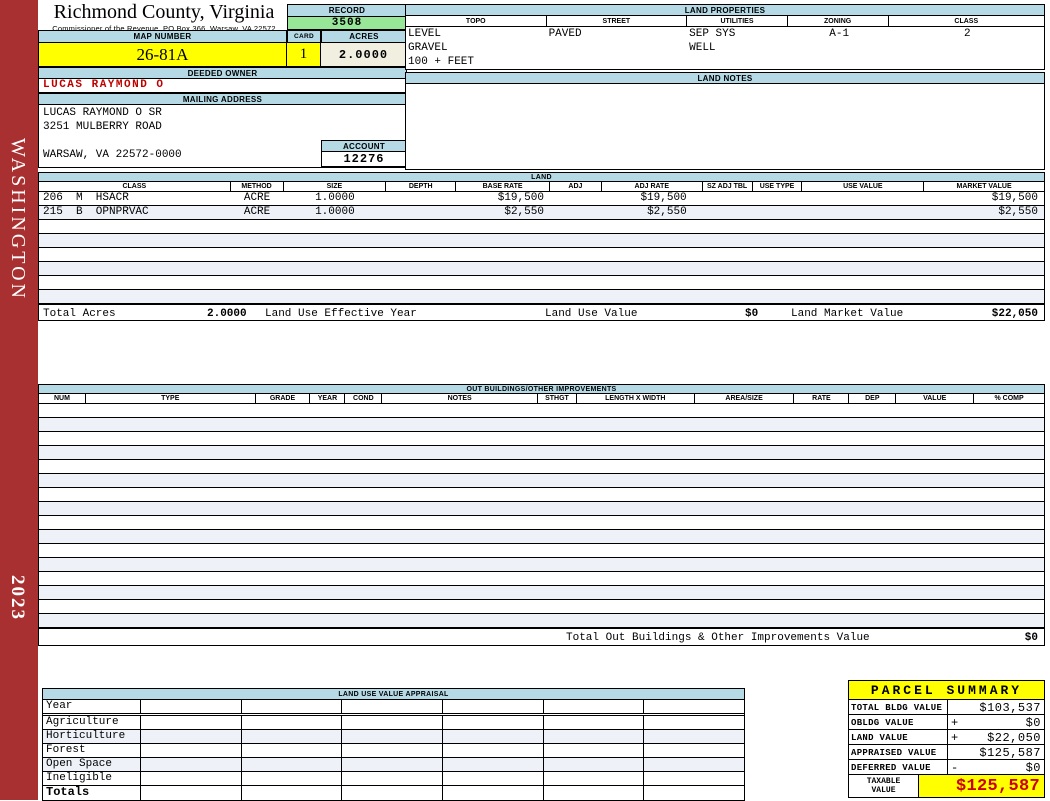 Image resolution: width=1050 pixels, height=801 pixels. What do you see at coordinates (1031, 638) in the screenshot?
I see `out-buildings-total-value: $0` at bounding box center [1031, 638].